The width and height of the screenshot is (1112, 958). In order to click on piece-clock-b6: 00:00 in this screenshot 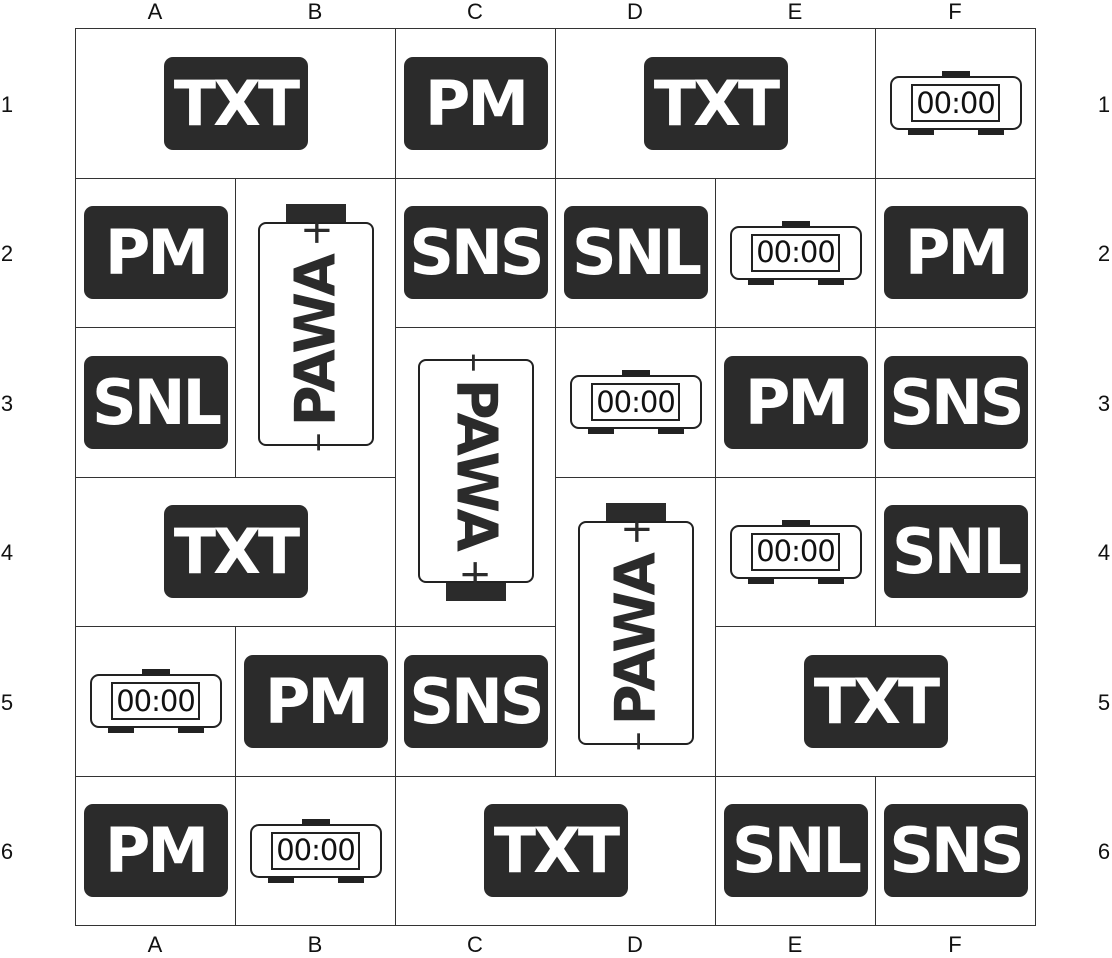, I will do `click(315, 850)`.